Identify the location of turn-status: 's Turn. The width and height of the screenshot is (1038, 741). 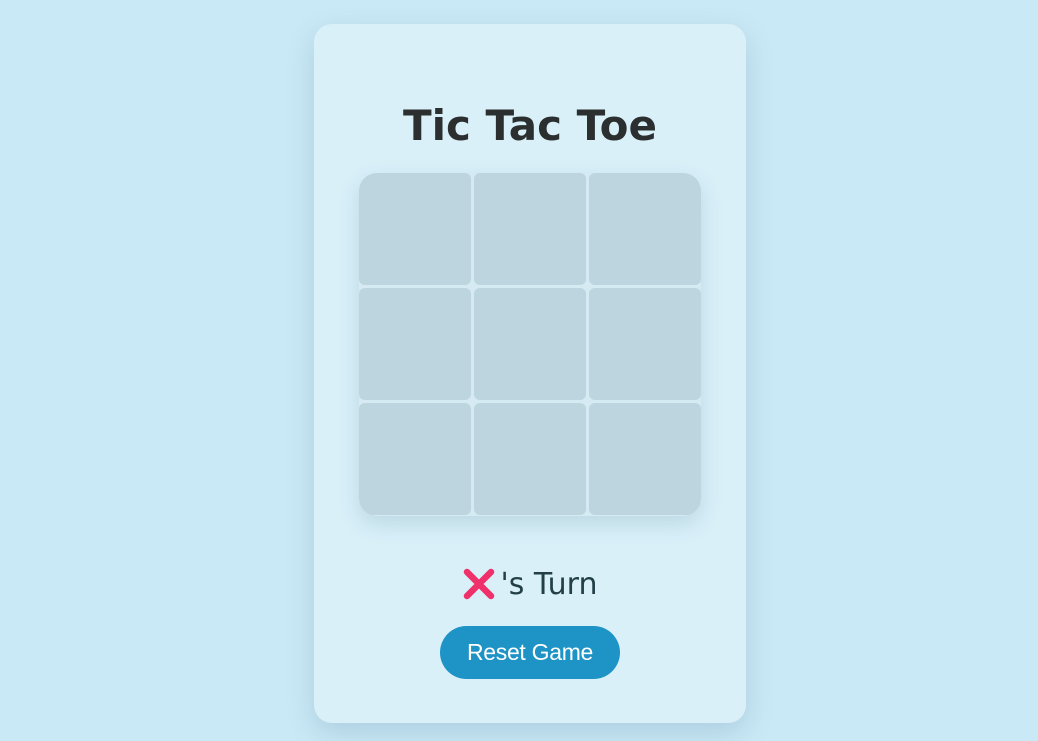
(530, 584).